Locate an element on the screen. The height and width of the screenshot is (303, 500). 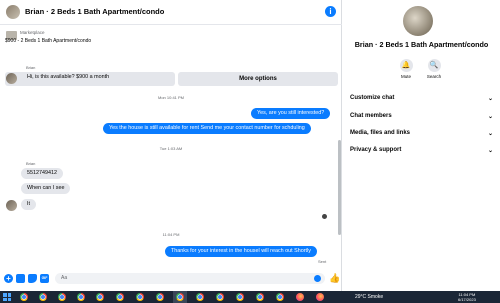
info-icon: i is located at coordinates (330, 11).